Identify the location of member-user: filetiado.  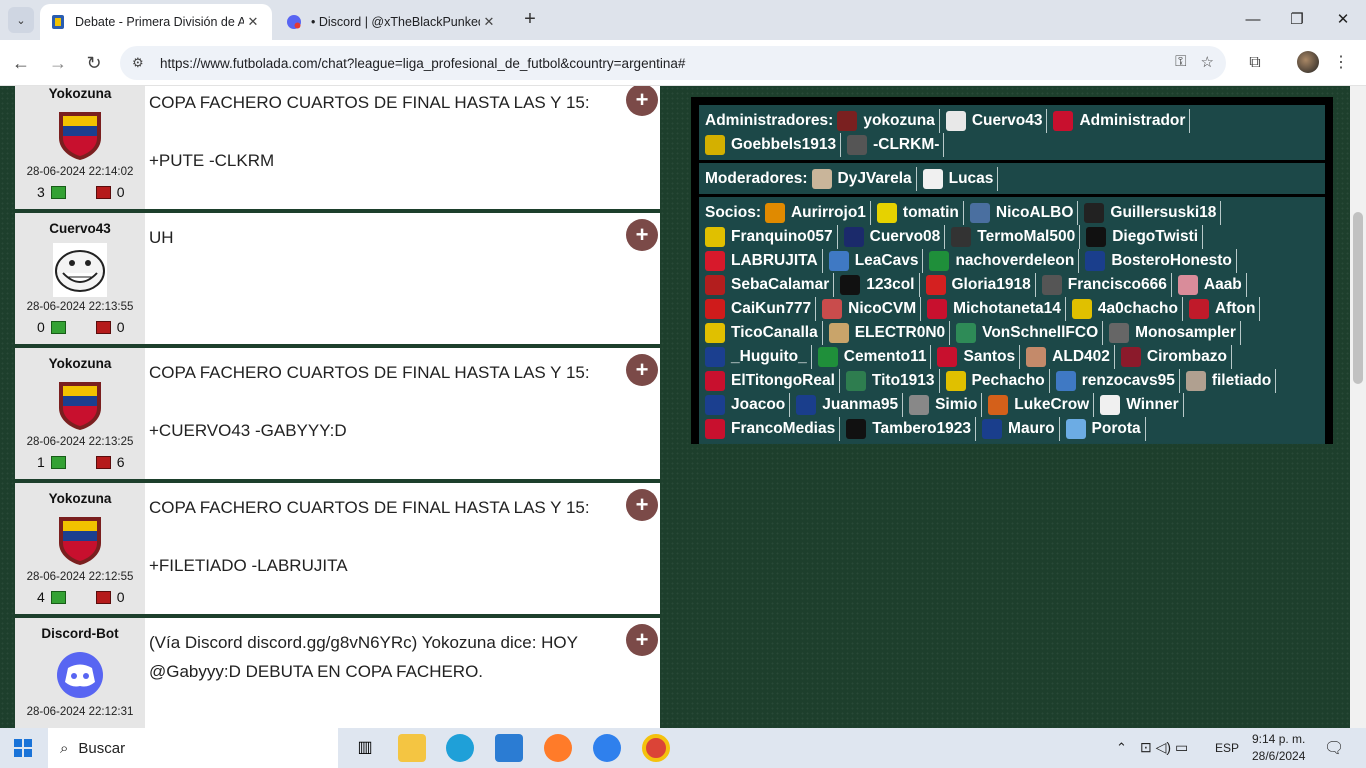
(1231, 381).